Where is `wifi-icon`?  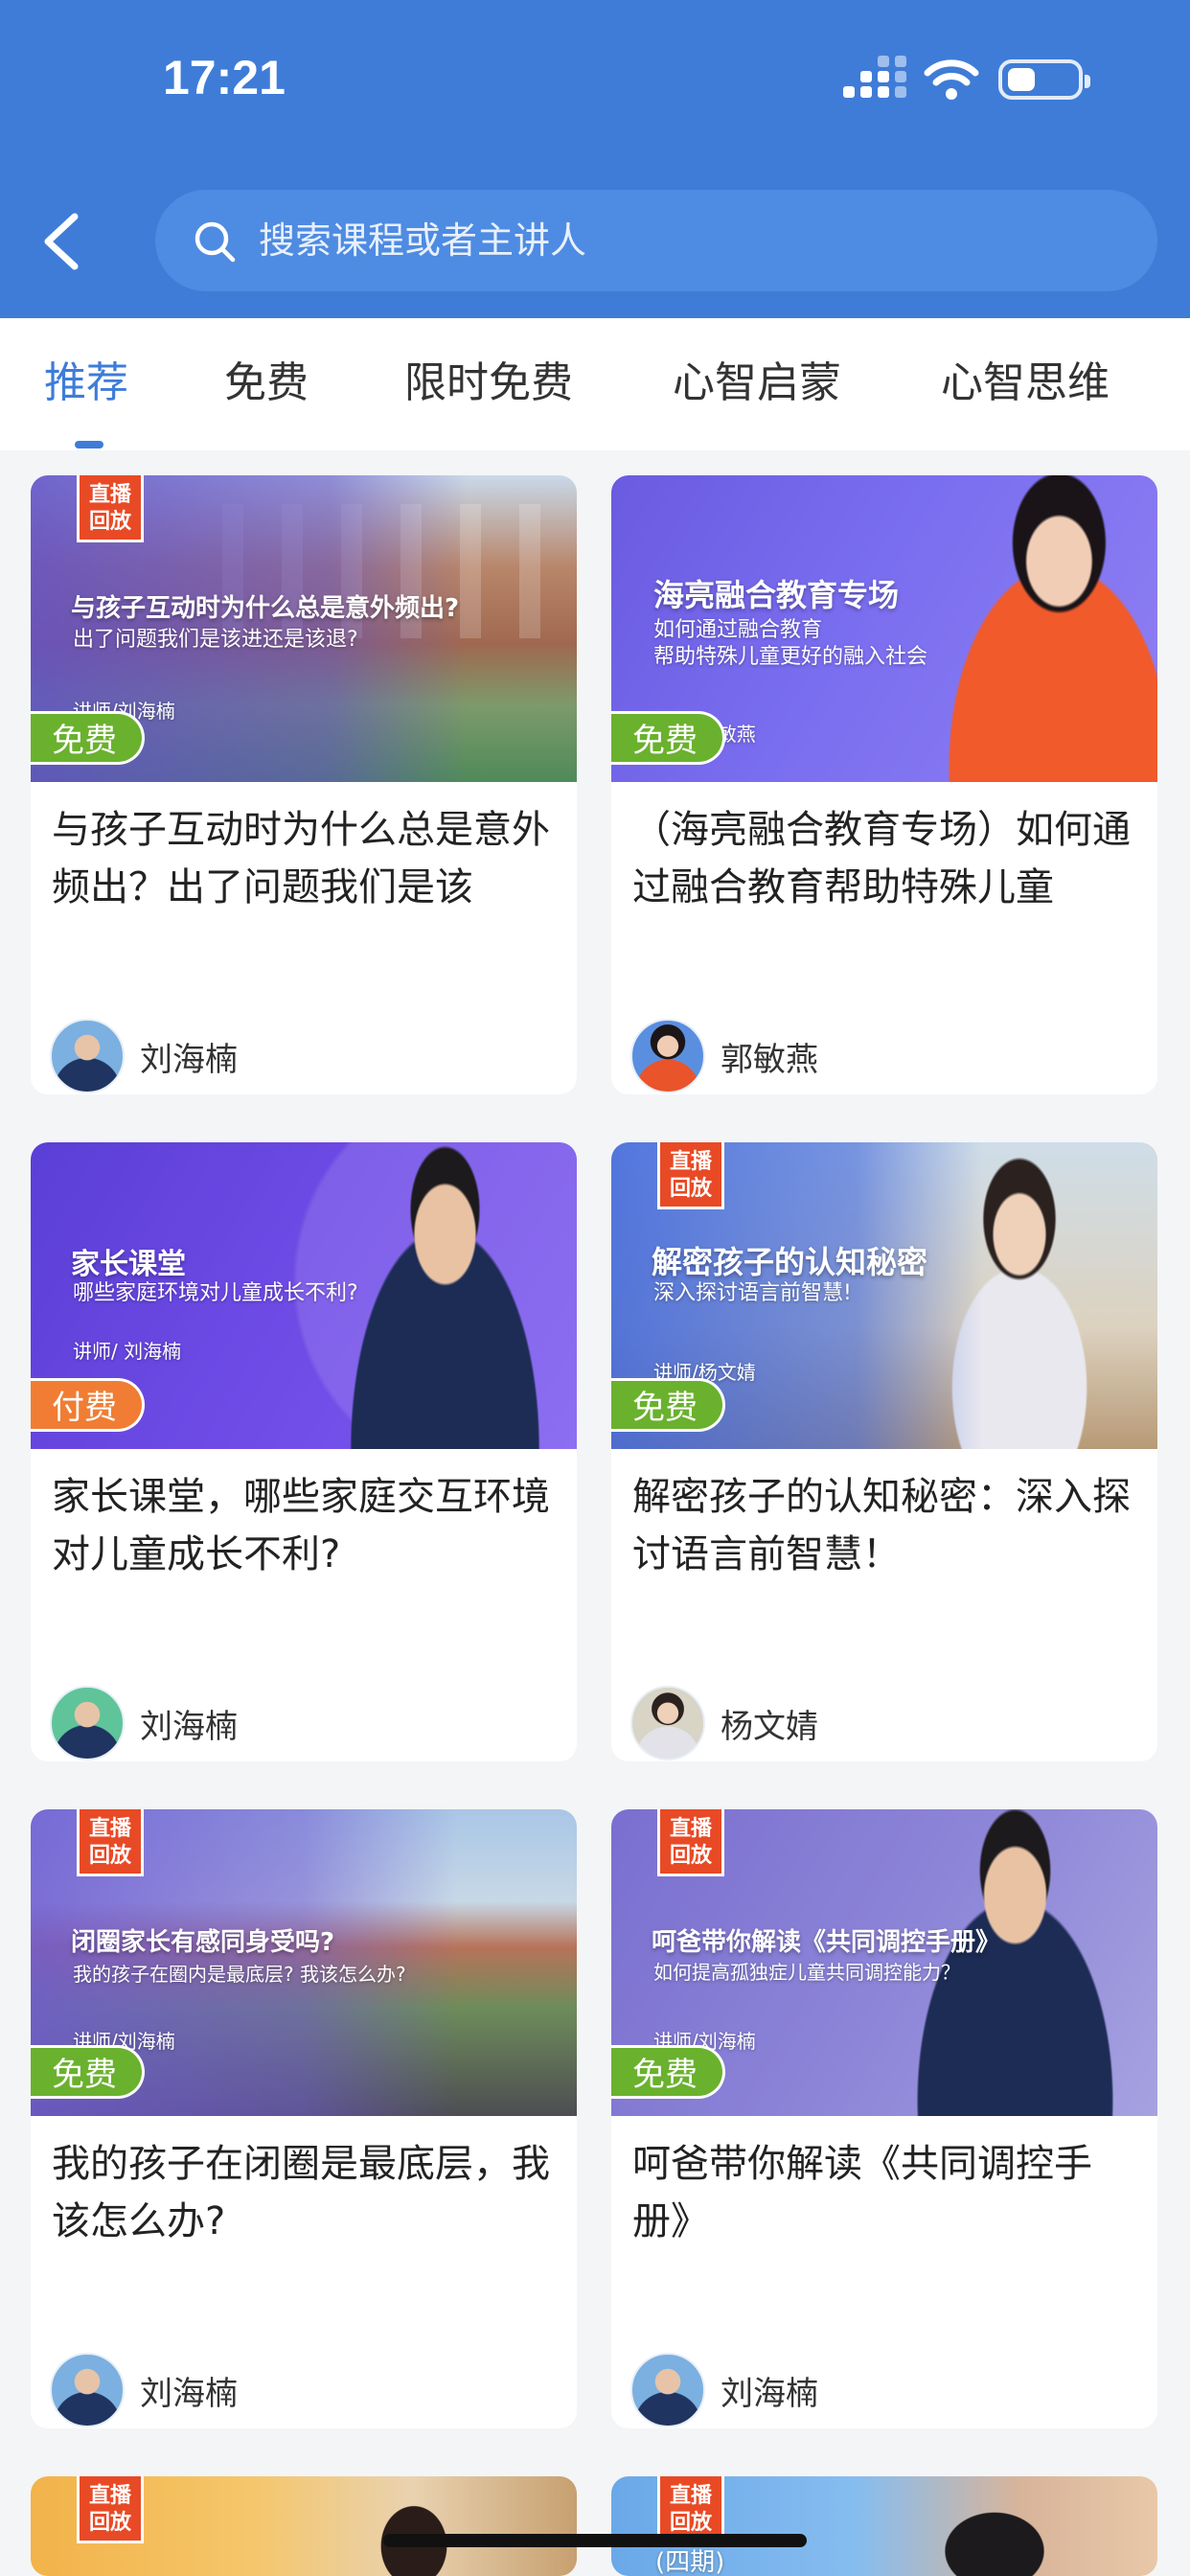
wifi-icon is located at coordinates (952, 79).